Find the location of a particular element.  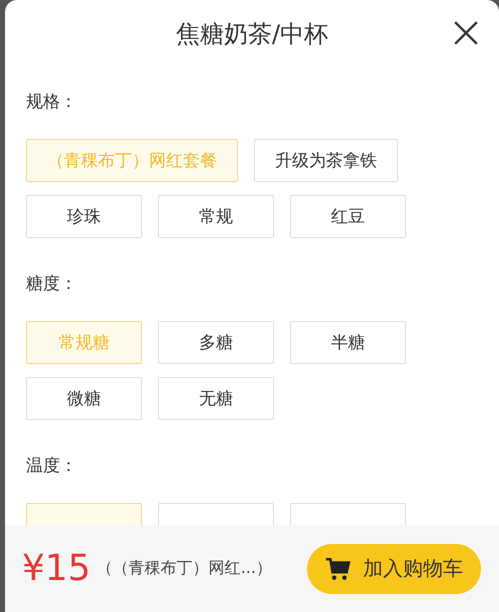

option-button: 半糖 is located at coordinates (348, 342).